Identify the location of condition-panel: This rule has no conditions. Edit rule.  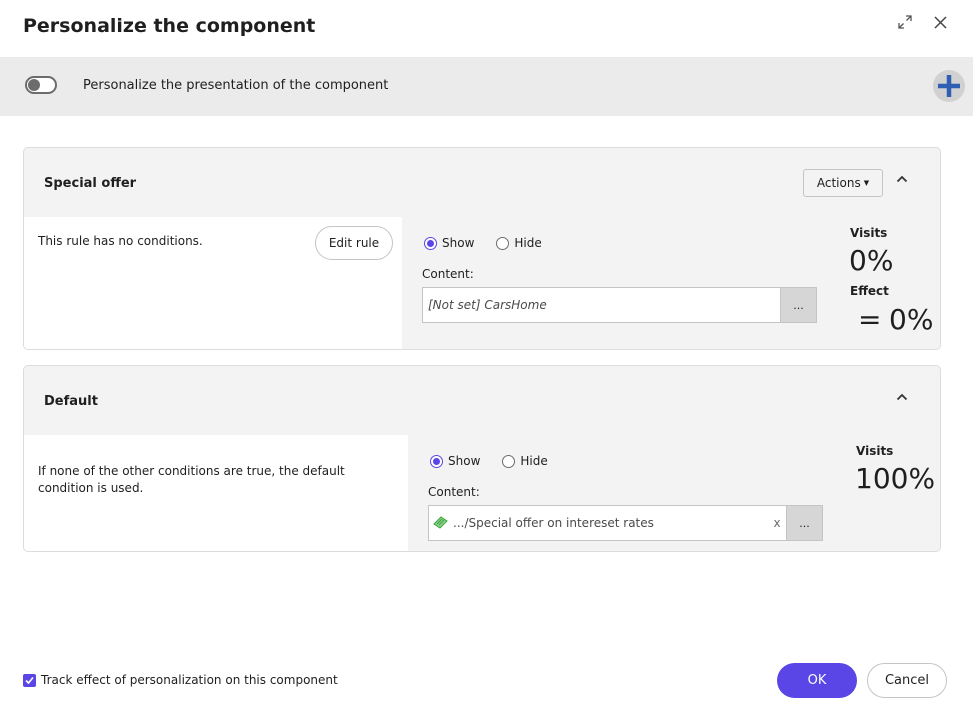
(213, 283).